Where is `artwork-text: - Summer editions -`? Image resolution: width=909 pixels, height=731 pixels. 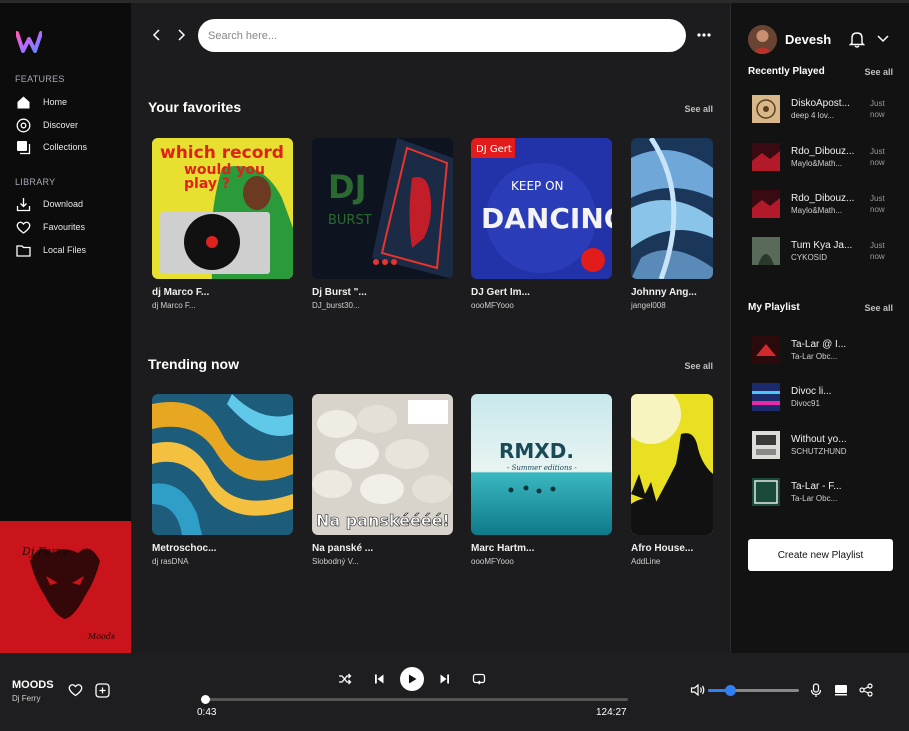
artwork-text: - Summer editions - is located at coordinates (542, 468).